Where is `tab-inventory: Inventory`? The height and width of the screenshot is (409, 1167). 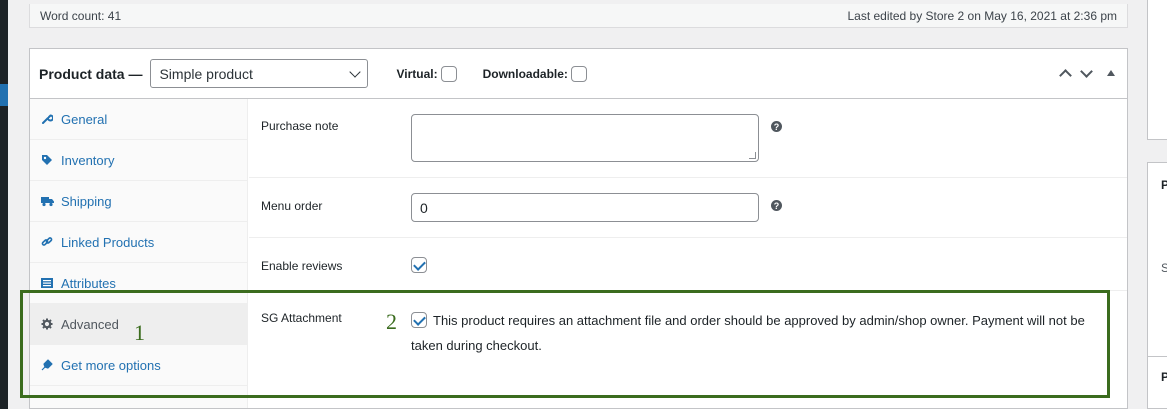
tab-inventory: Inventory is located at coordinates (138, 160).